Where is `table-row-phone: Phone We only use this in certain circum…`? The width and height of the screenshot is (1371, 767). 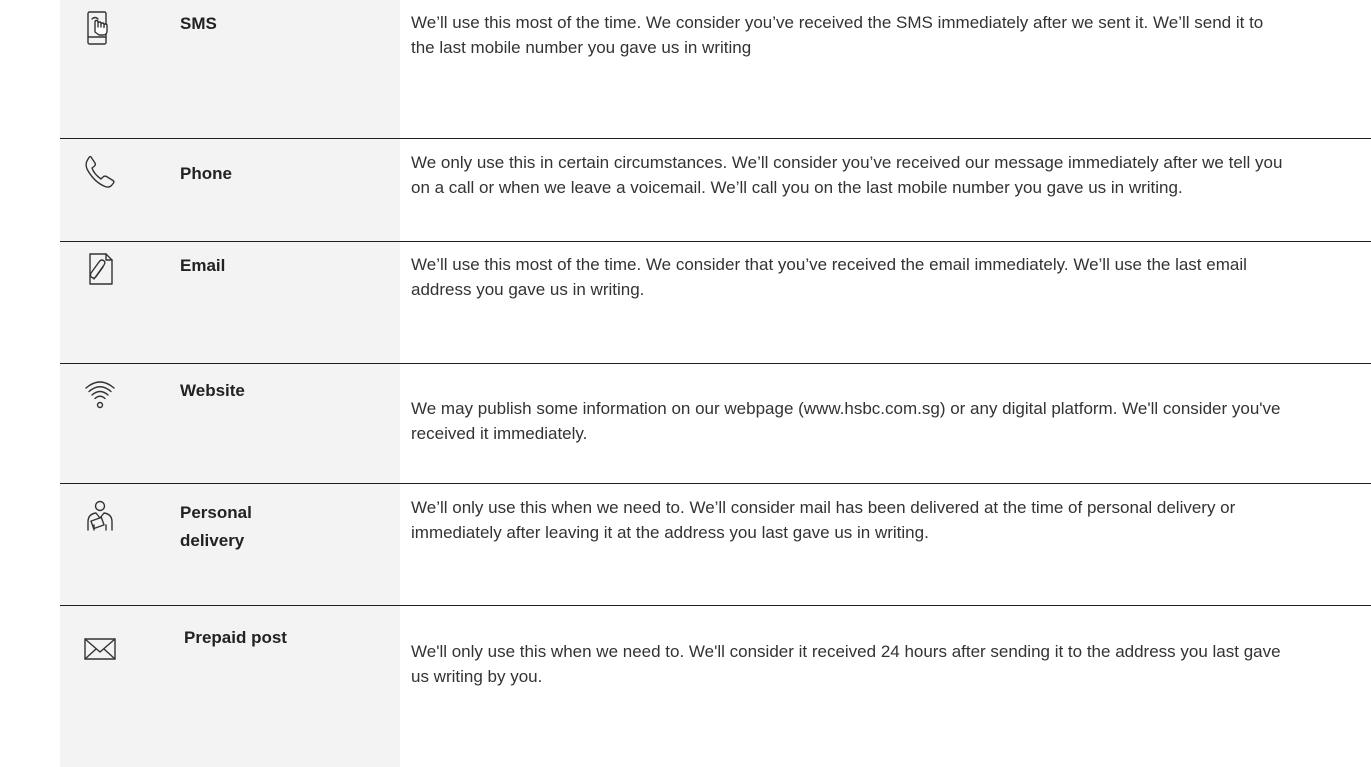 table-row-phone: Phone We only use this in certain circum… is located at coordinates (715, 190).